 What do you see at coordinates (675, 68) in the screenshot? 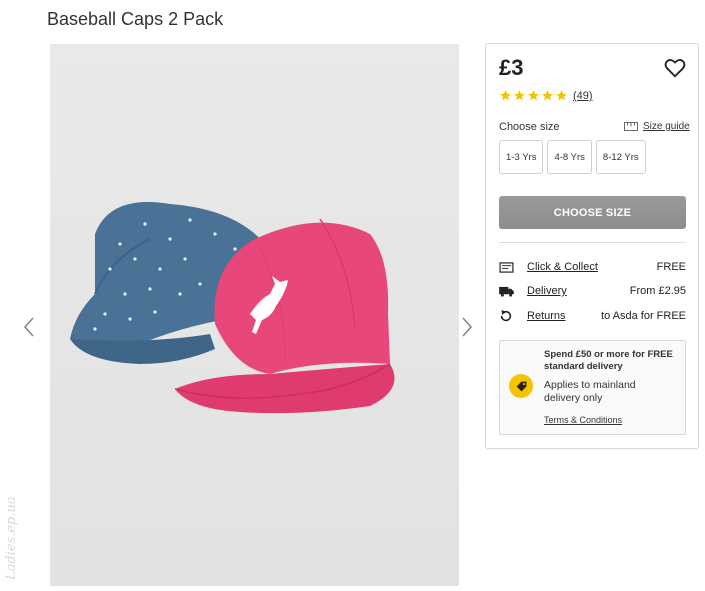
I see `favourite-heart-icon` at bounding box center [675, 68].